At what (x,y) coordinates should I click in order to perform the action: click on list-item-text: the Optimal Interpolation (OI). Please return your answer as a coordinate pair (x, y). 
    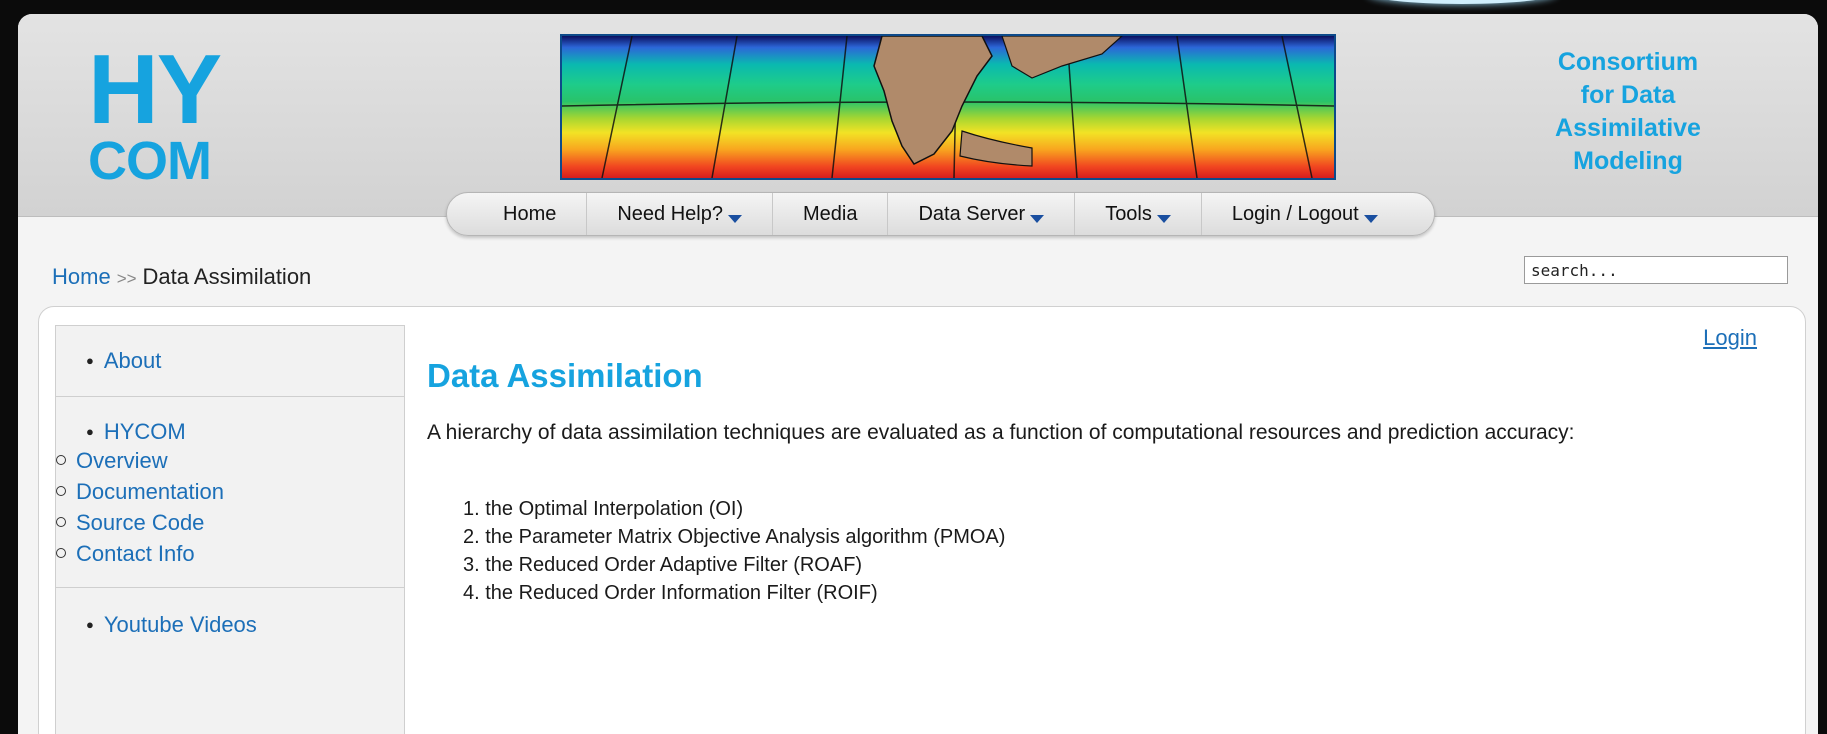
    Looking at the image, I should click on (614, 509).